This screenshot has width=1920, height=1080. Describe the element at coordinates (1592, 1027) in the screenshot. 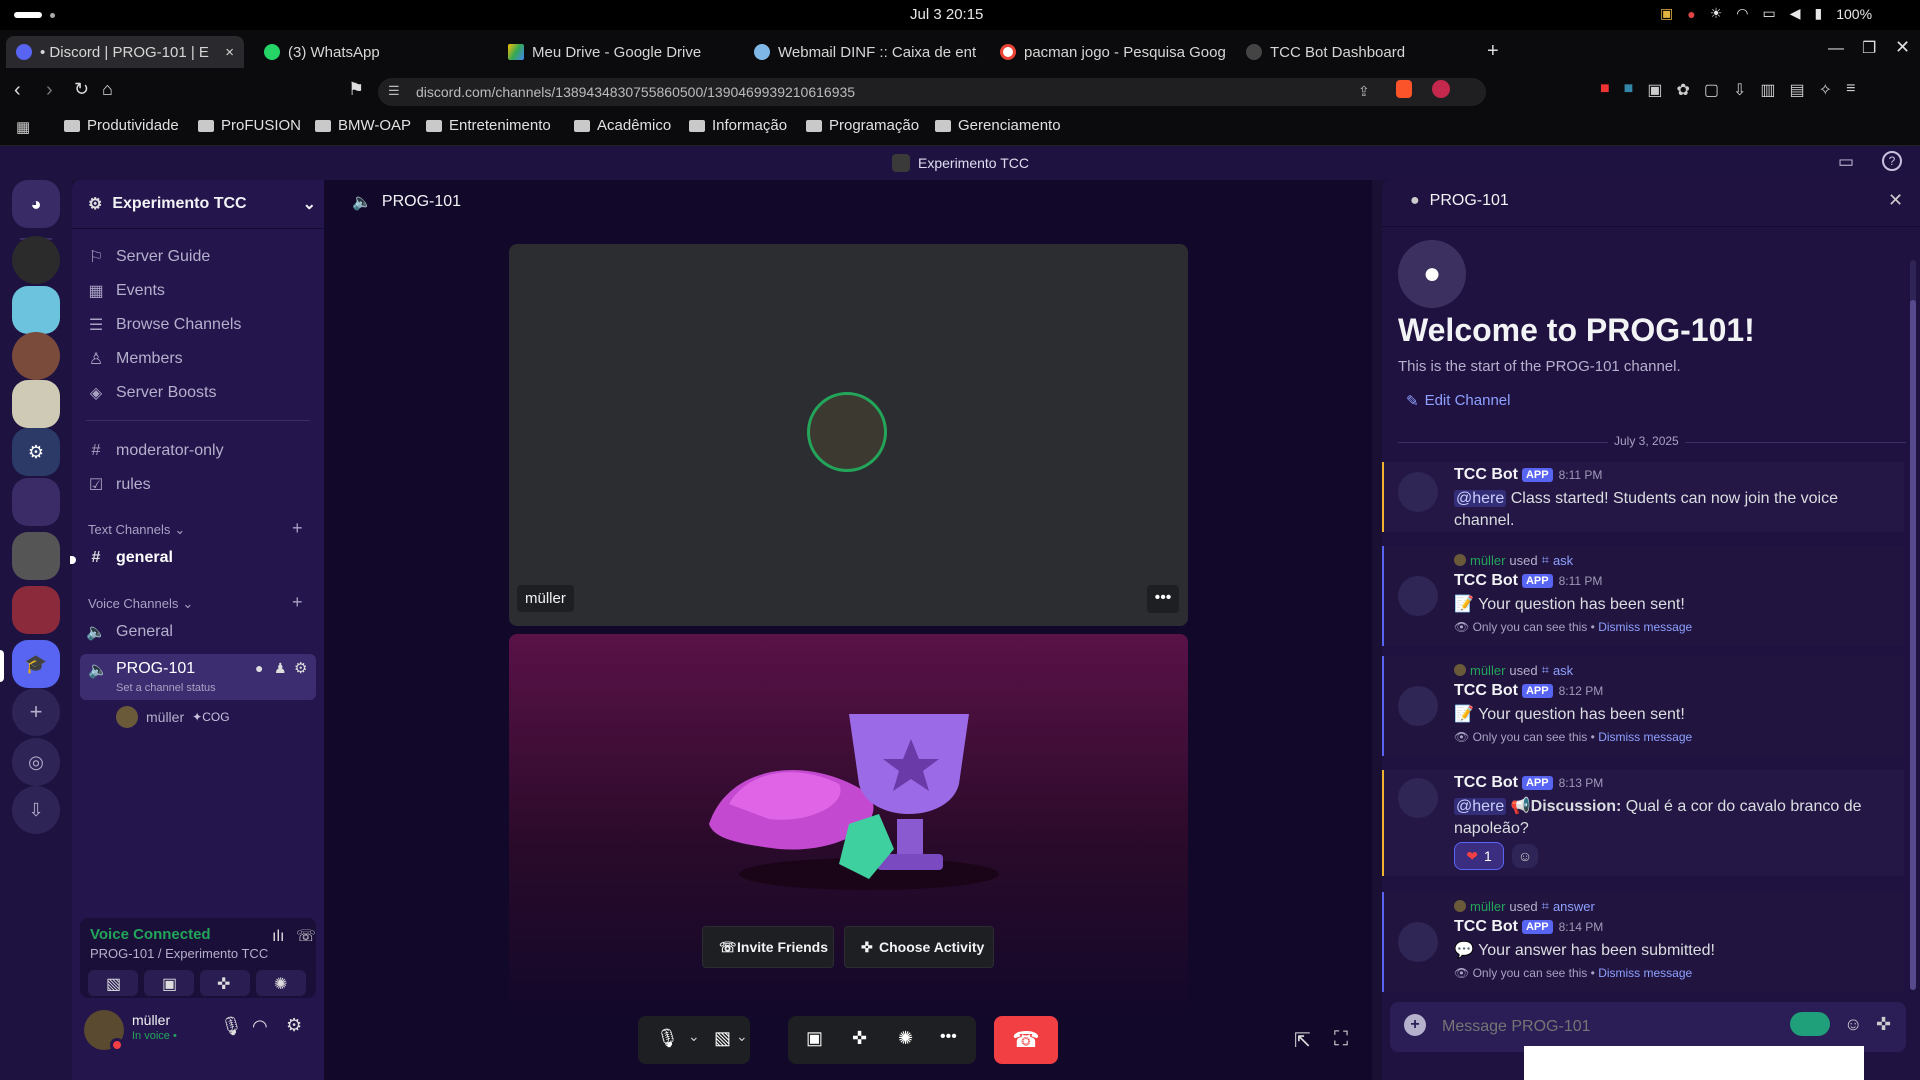

I see `message-input` at that location.